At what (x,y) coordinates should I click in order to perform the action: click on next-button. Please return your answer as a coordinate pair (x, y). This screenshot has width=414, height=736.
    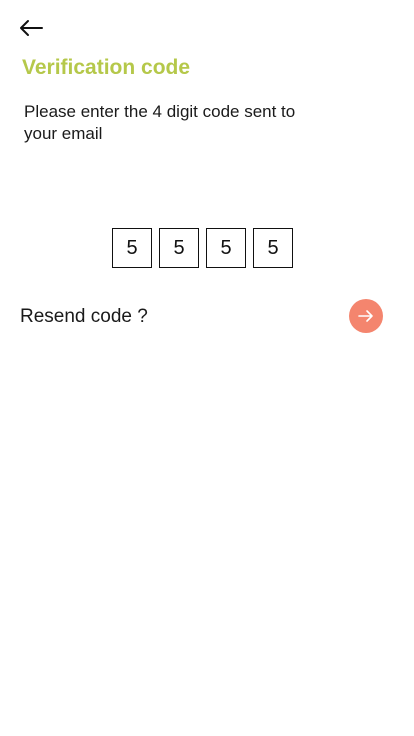
    Looking at the image, I should click on (366, 316).